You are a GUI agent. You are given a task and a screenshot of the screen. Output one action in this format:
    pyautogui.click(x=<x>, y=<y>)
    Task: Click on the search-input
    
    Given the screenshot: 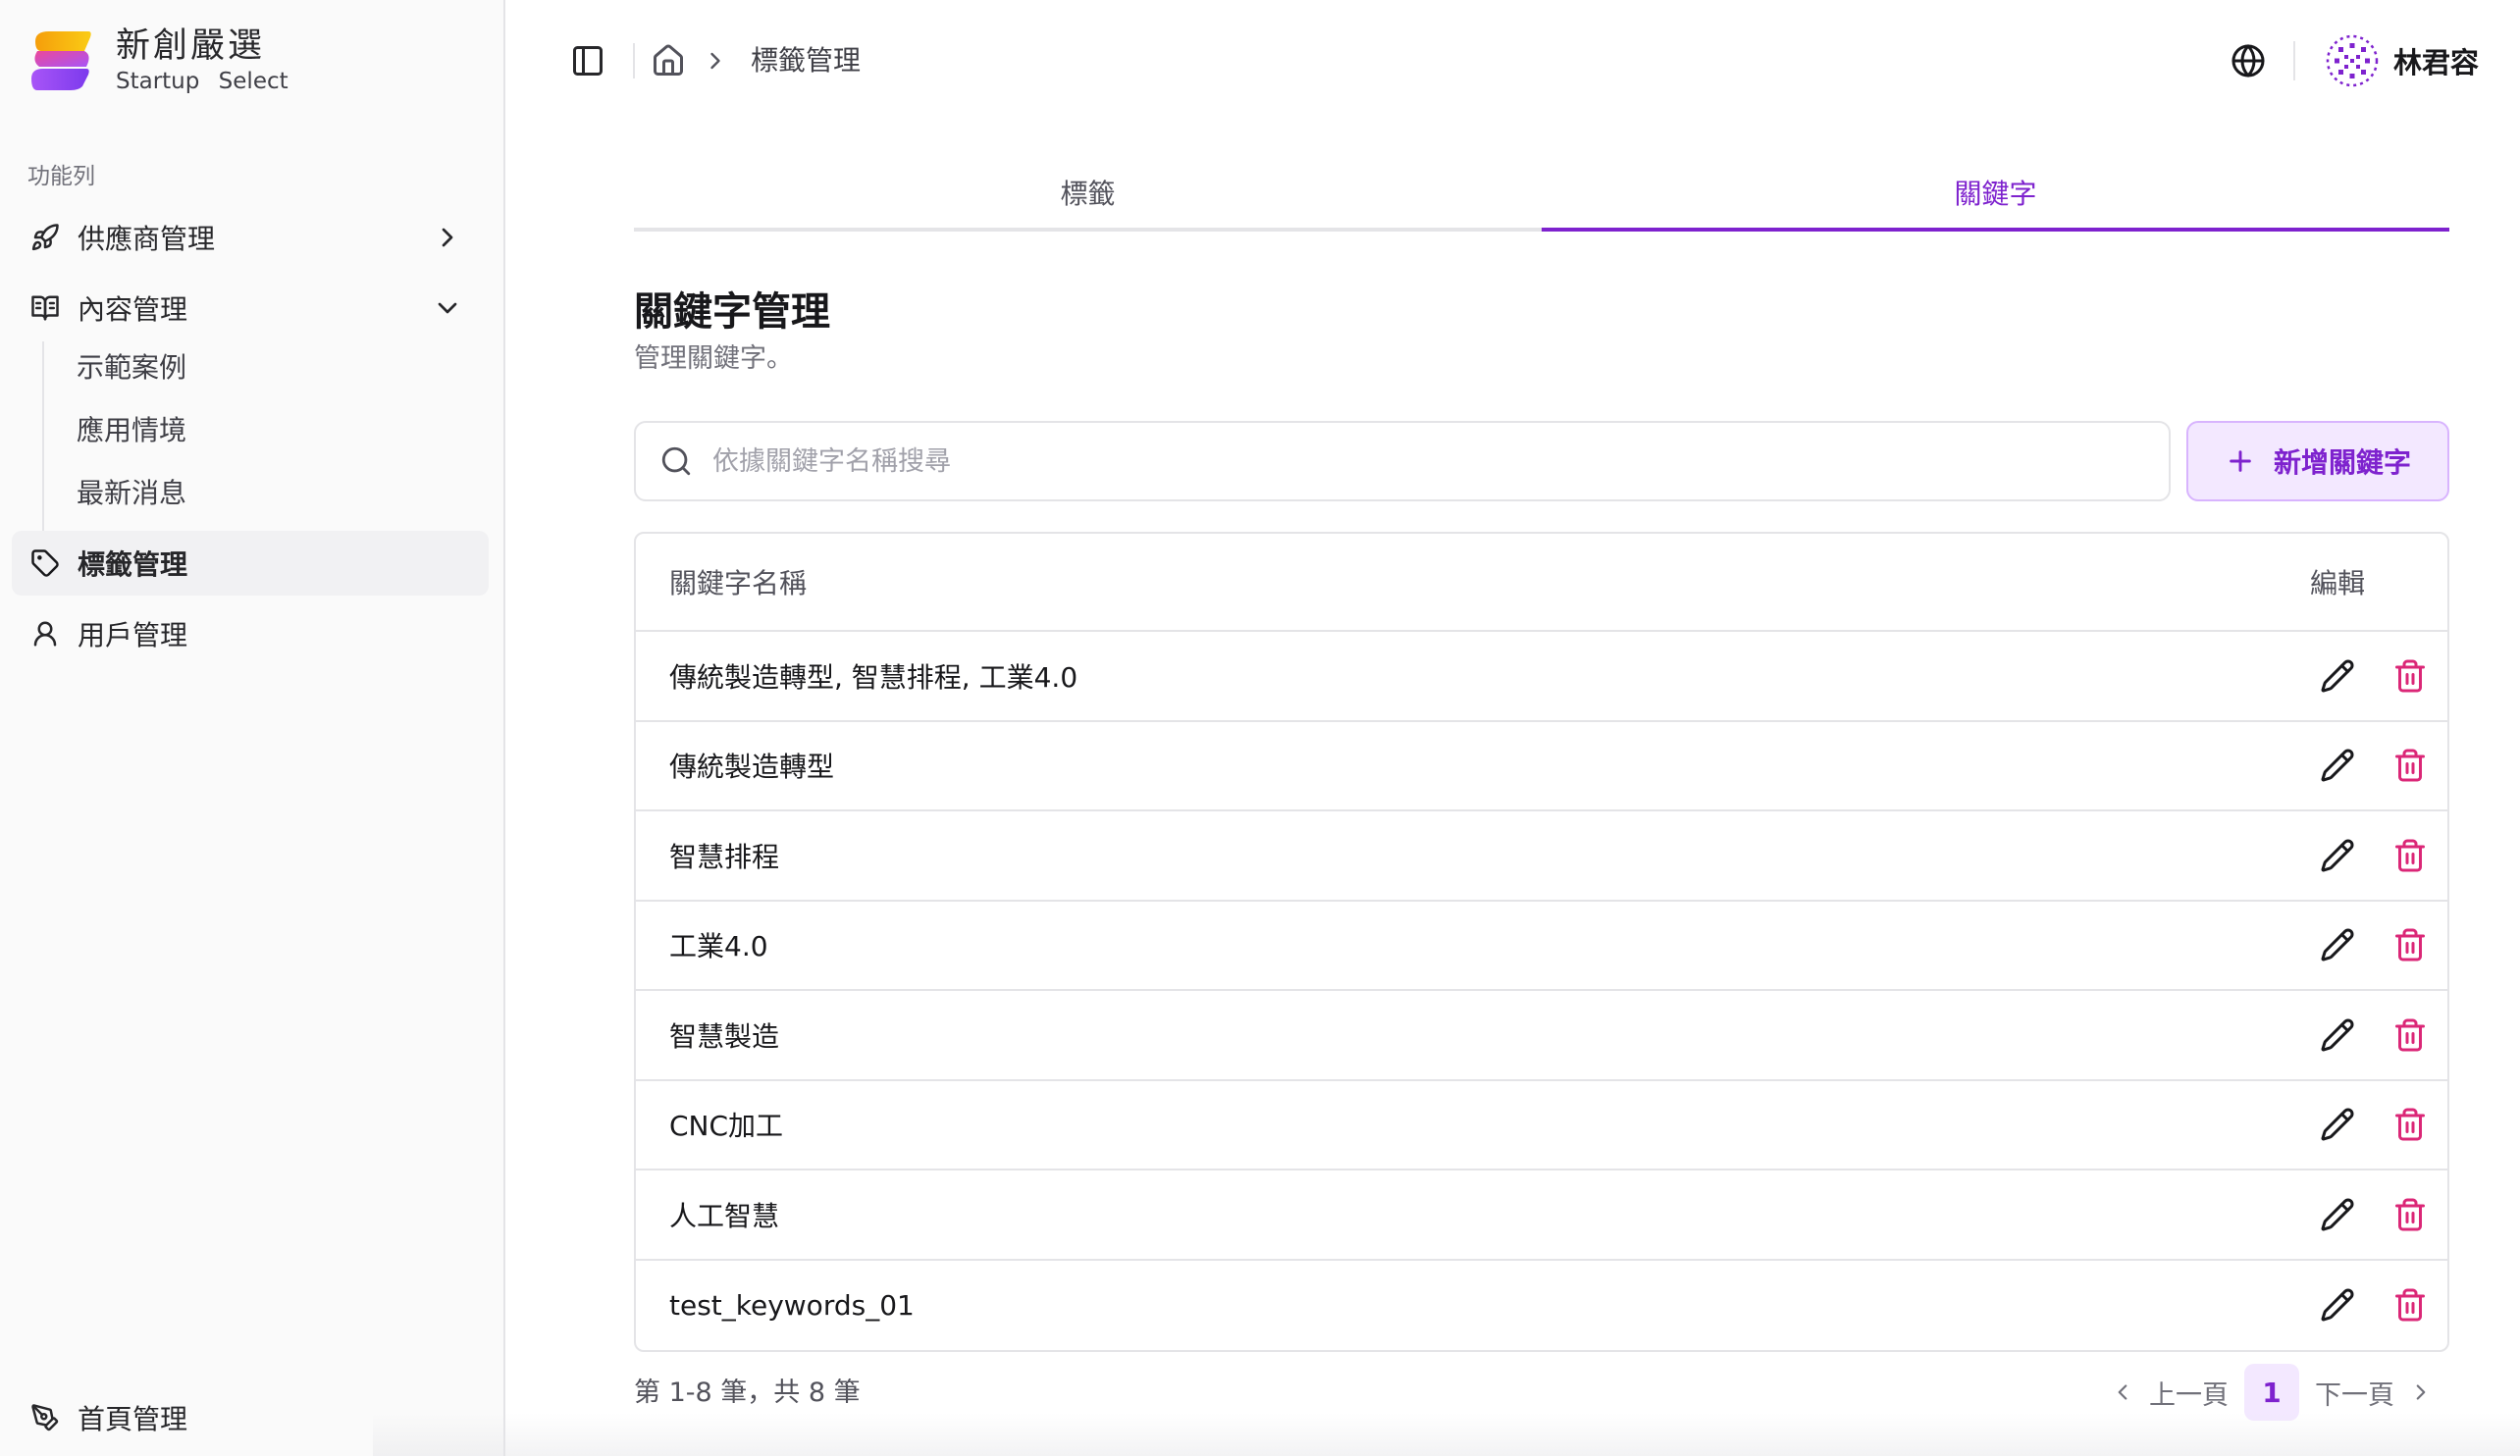 What is the action you would take?
    pyautogui.click(x=1399, y=461)
    